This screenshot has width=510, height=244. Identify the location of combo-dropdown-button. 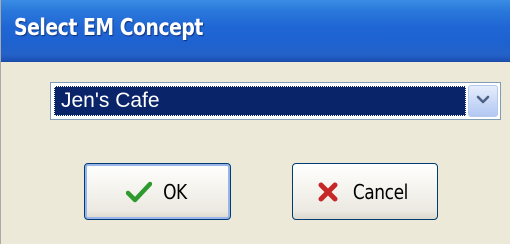
(483, 101).